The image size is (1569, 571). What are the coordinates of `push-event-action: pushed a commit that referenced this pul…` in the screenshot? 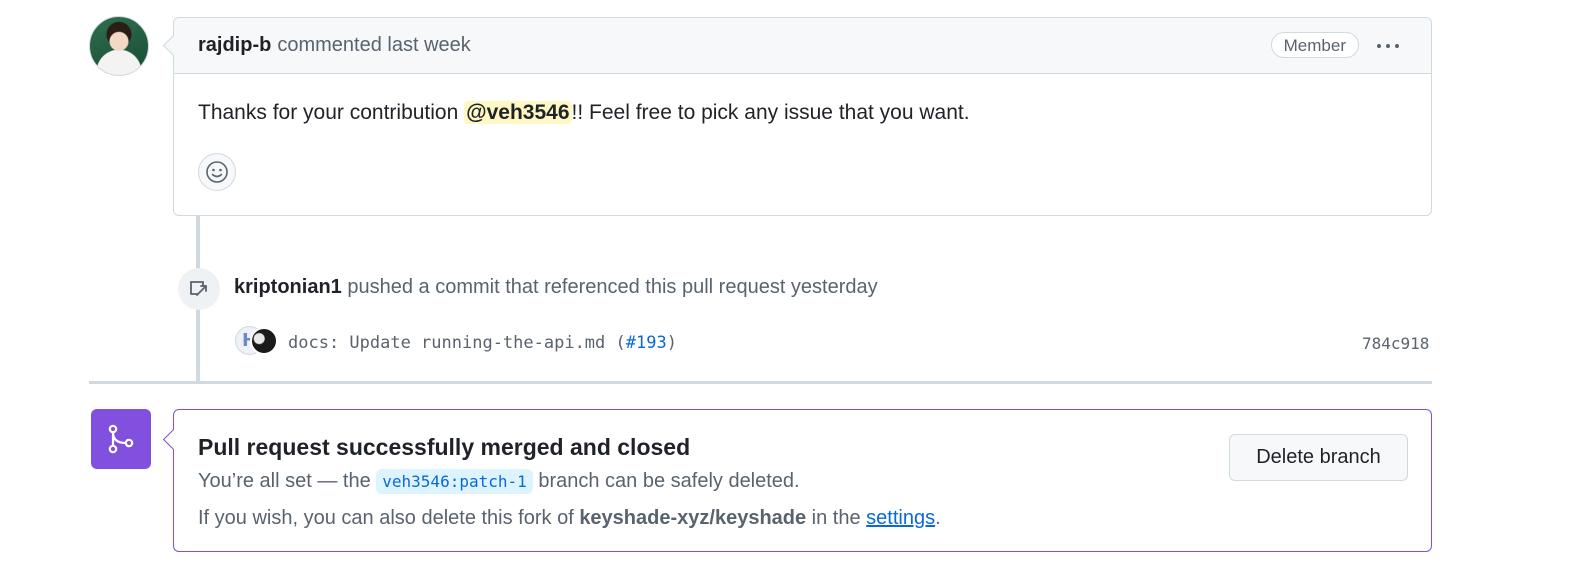 It's located at (612, 287).